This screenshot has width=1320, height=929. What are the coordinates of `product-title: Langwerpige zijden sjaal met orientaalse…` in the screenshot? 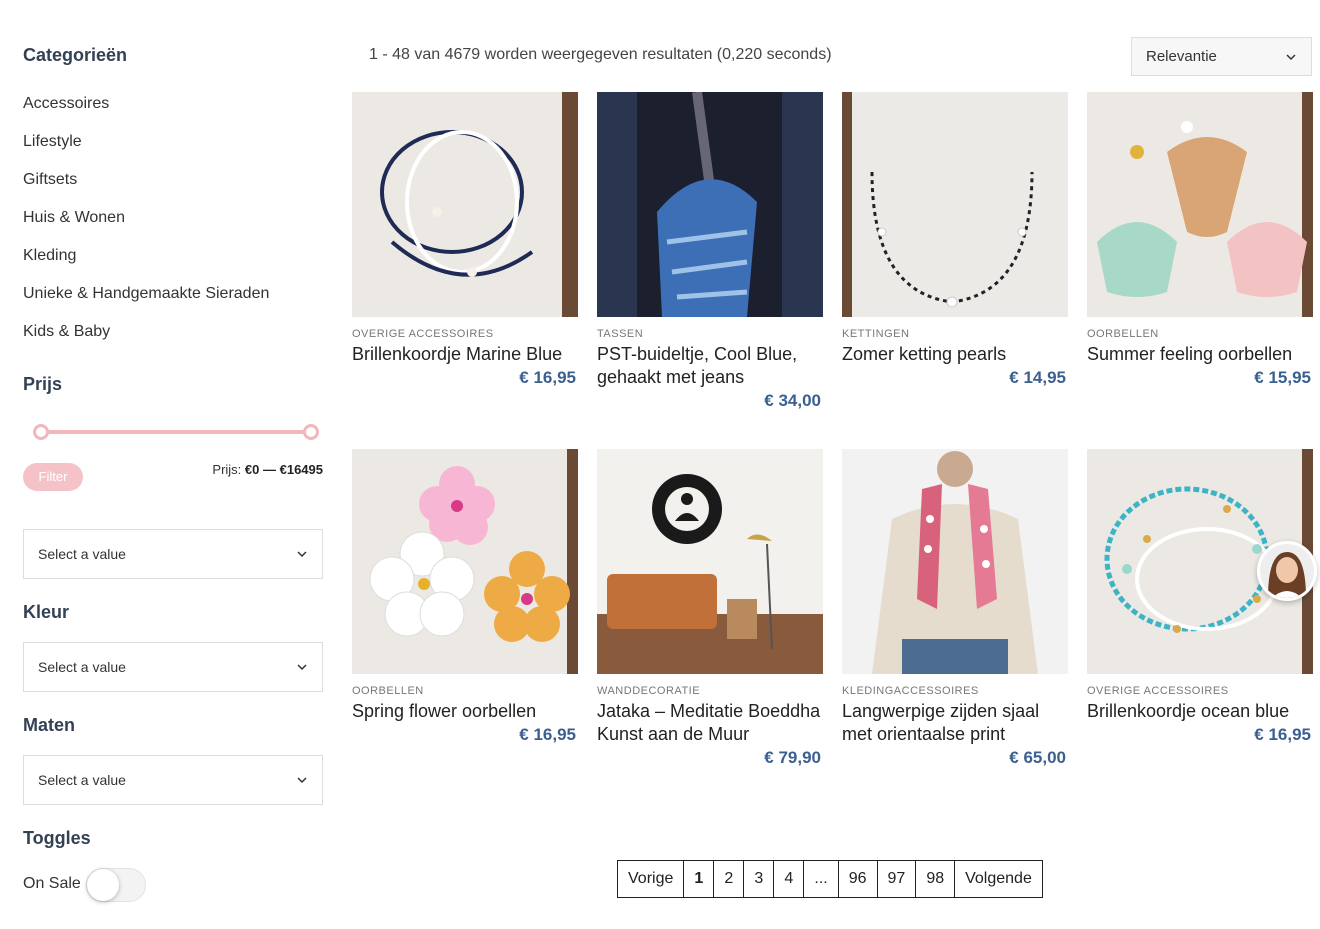 It's located at (955, 723).